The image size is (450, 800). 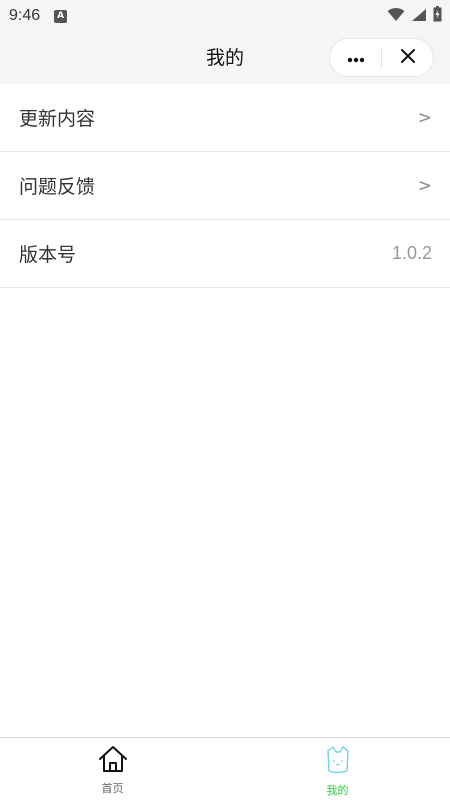 I want to click on version-value: 1.0.2, so click(x=411, y=253).